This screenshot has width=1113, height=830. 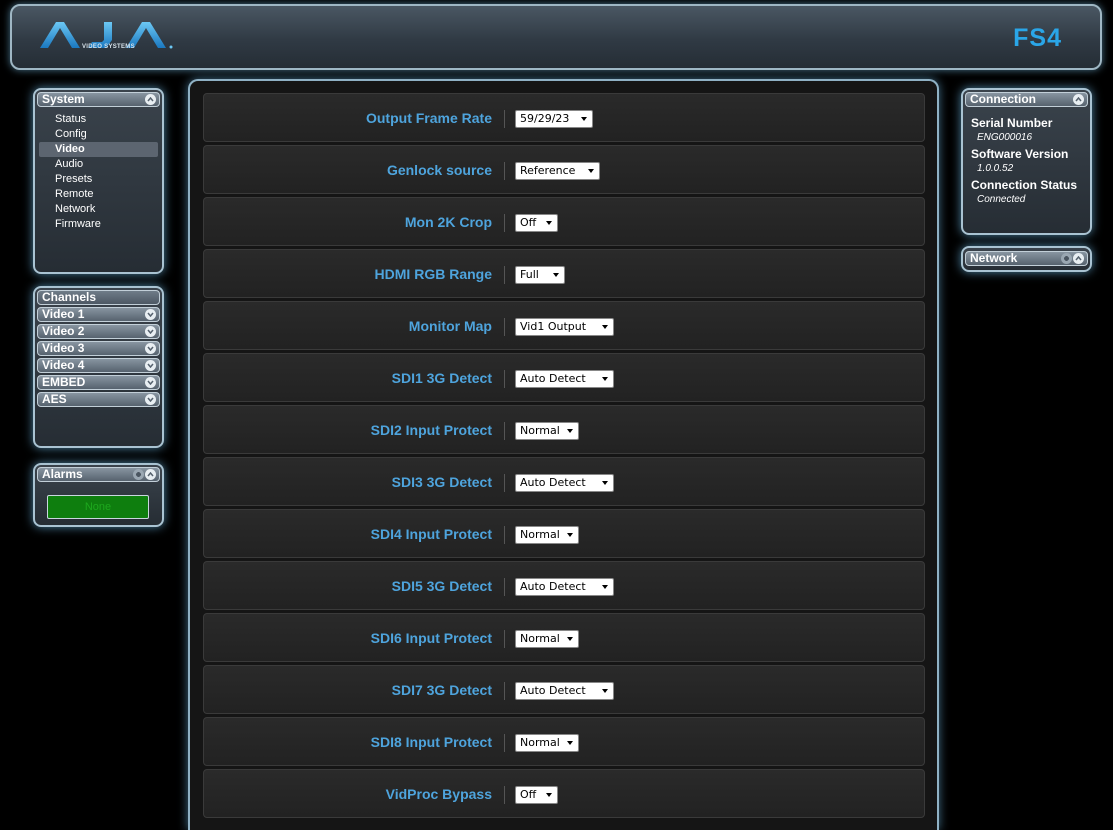 I want to click on sidebar-item-presets: Presets, so click(x=98, y=179).